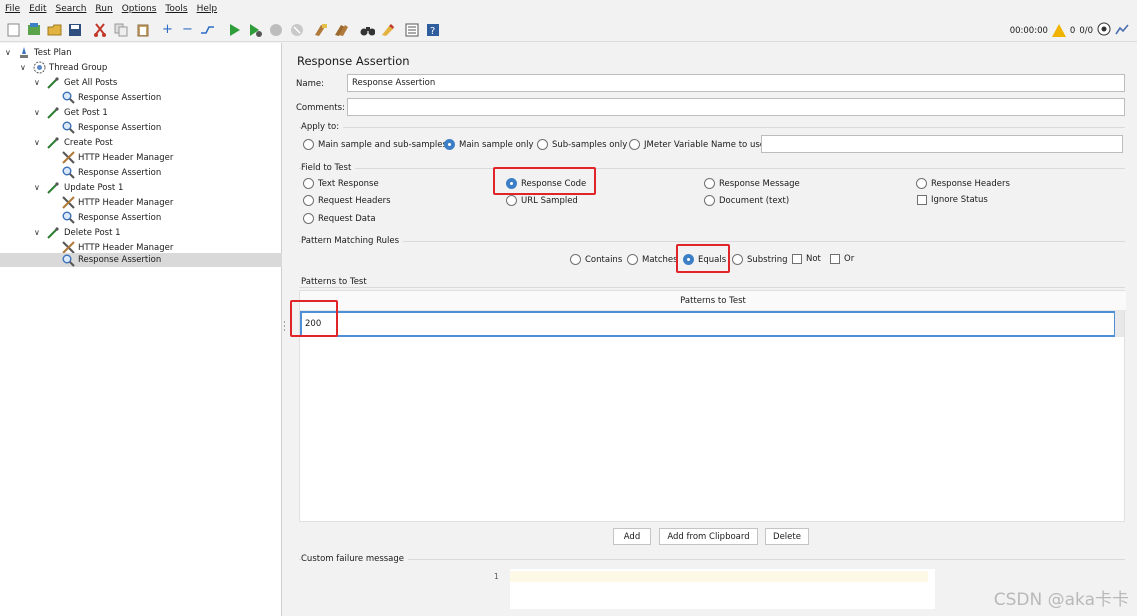 The height and width of the screenshot is (616, 1137). I want to click on start-icon, so click(234, 29).